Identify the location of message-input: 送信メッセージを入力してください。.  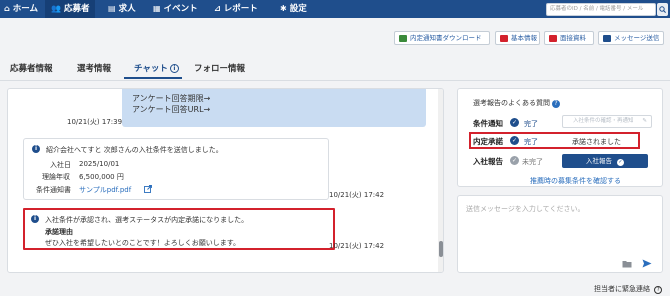
(525, 209).